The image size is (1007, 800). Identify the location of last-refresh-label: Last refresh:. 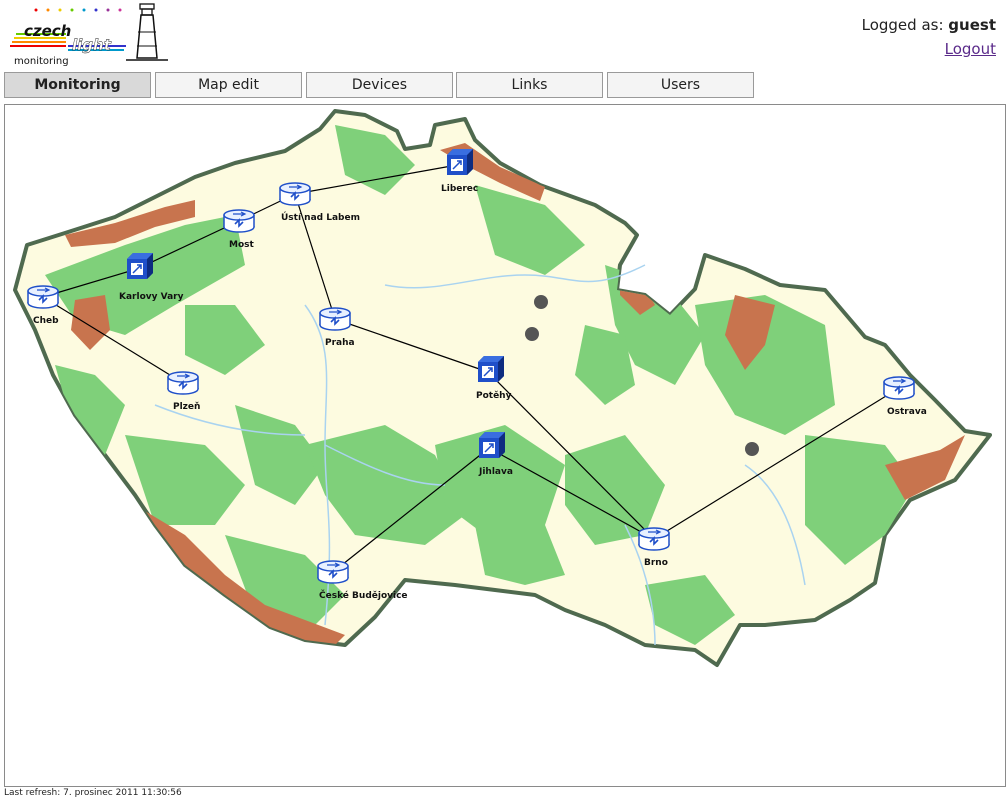
(32, 793).